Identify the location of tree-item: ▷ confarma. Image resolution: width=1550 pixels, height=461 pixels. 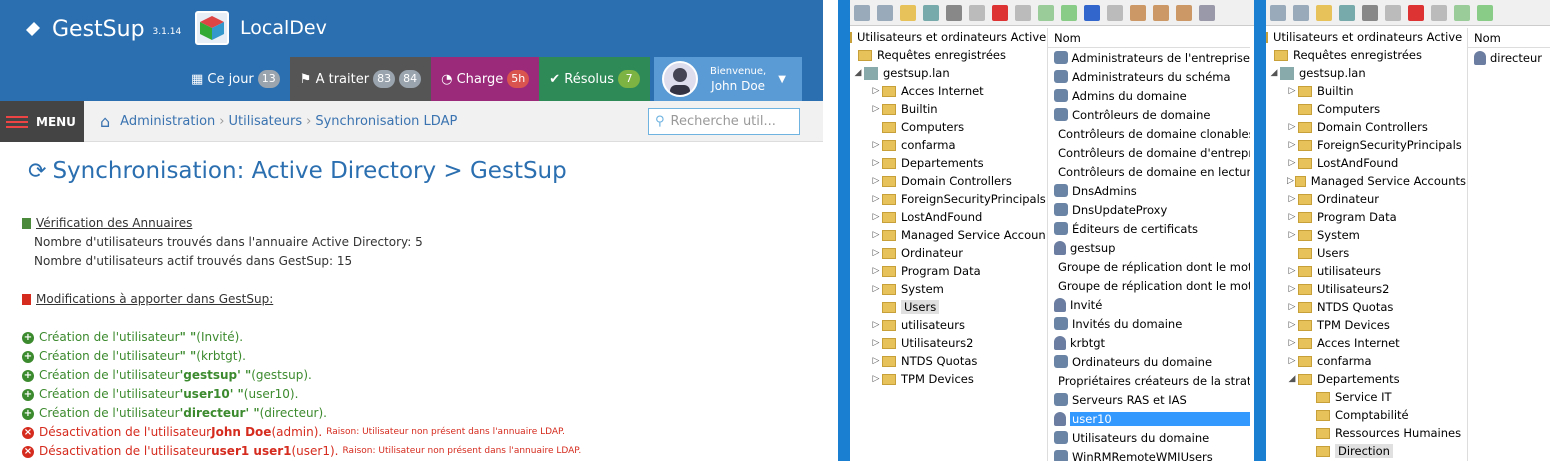
(948, 145).